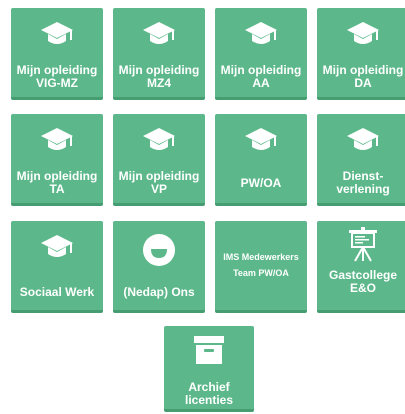 The height and width of the screenshot is (414, 405). I want to click on tile-label: Archief licenties, so click(209, 393).